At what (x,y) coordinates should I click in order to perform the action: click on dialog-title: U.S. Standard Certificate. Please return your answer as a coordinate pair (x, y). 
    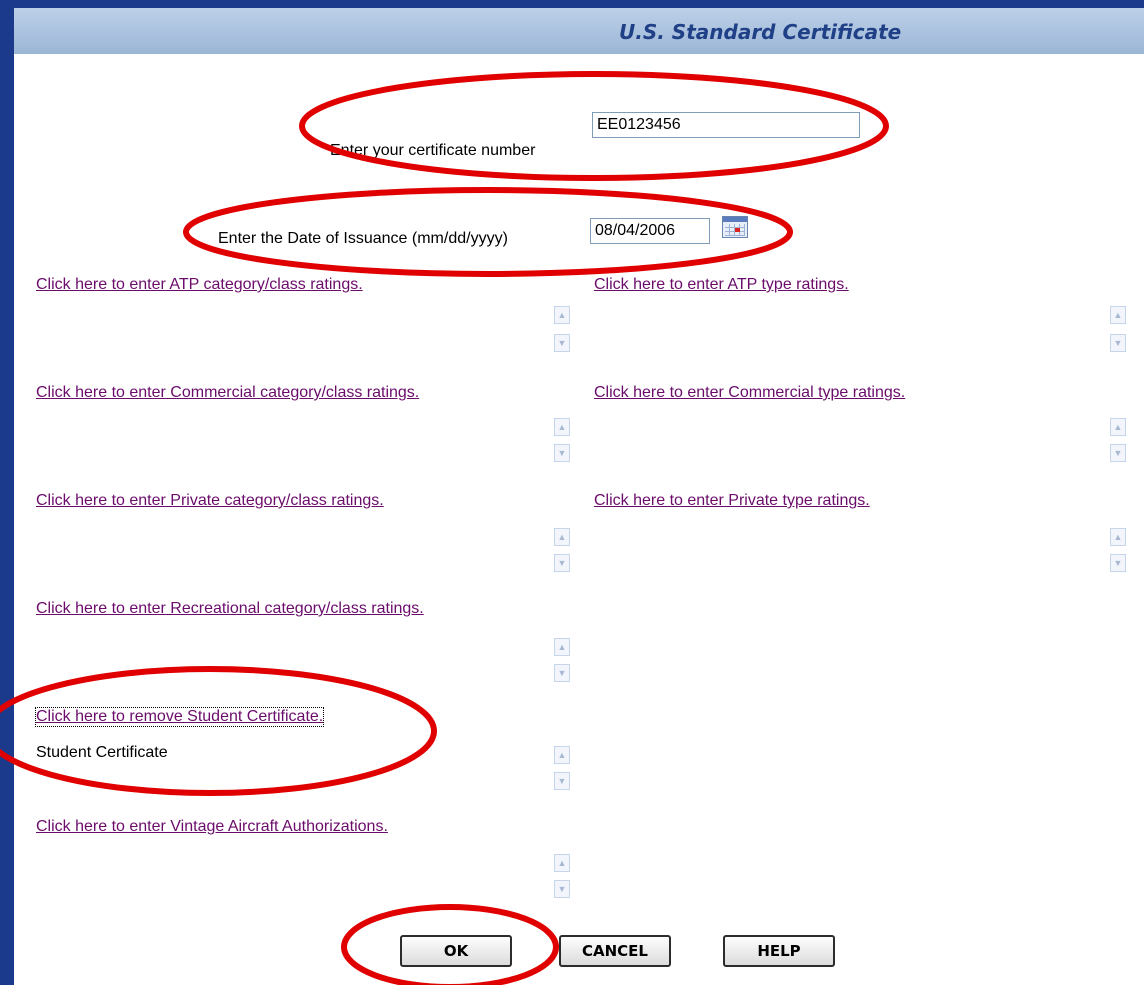
    Looking at the image, I should click on (760, 32).